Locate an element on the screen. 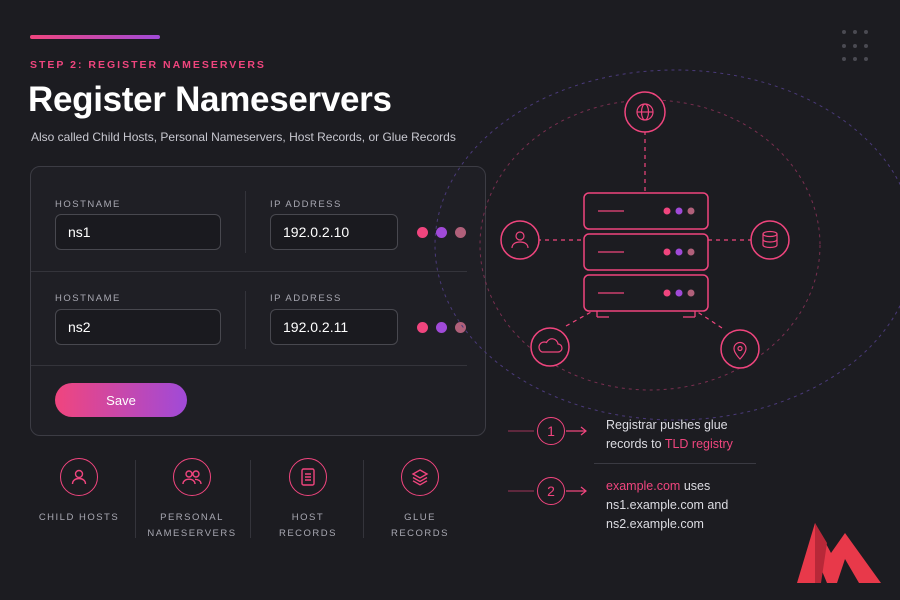  feature-child-hosts: CHILD HOSTS is located at coordinates (79, 492).